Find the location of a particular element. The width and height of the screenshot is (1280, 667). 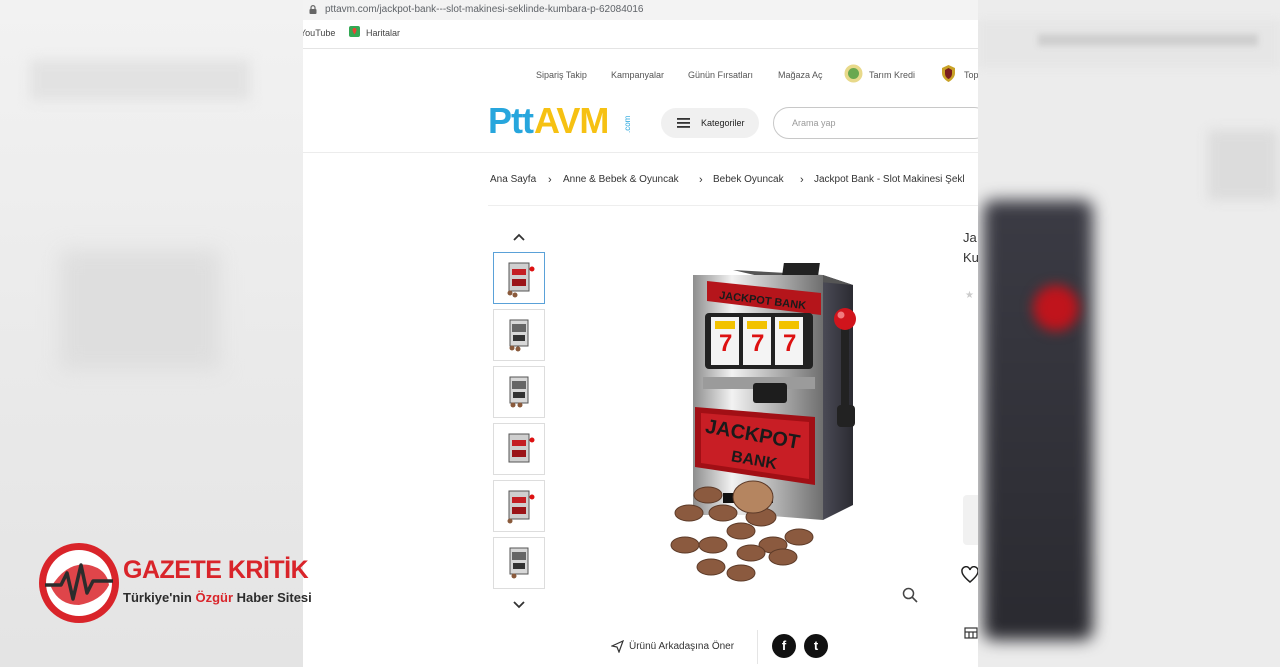

bookmarks-bar: YouTube Haritalar is located at coordinates (640, 34).